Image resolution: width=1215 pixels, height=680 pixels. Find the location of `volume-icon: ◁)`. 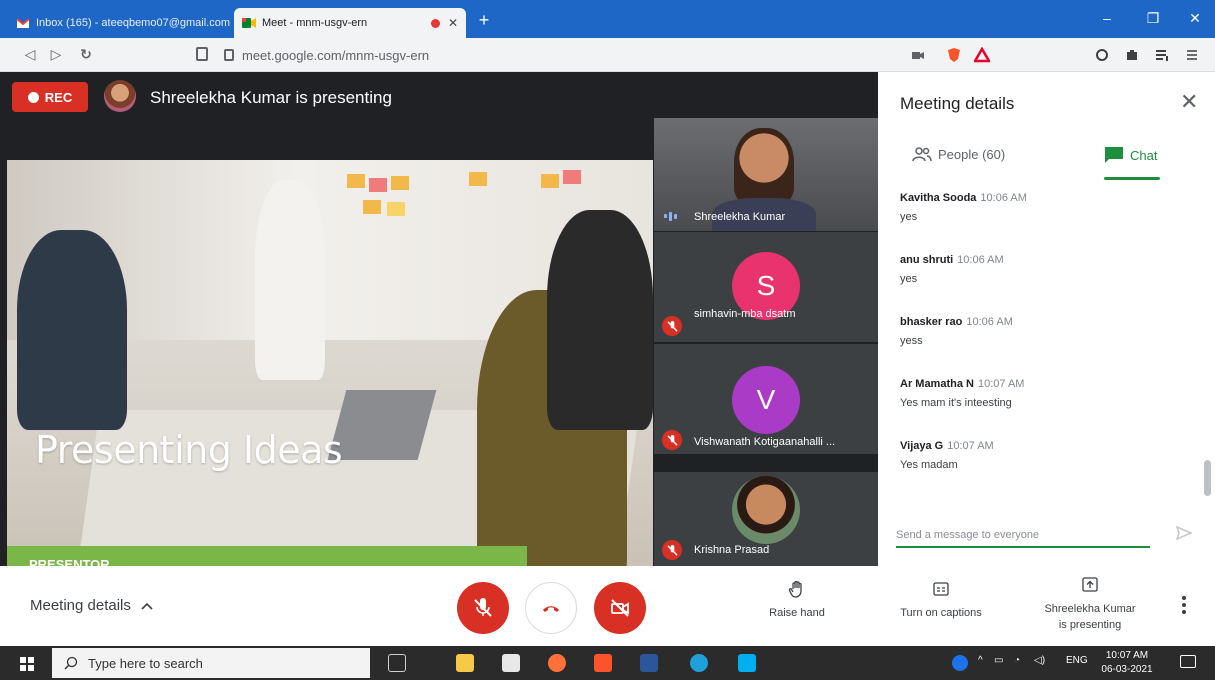

volume-icon: ◁) is located at coordinates (1039, 660).